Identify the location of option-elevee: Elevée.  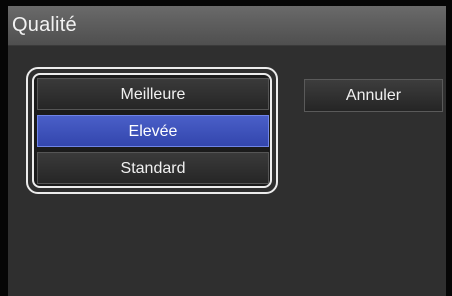
(153, 131).